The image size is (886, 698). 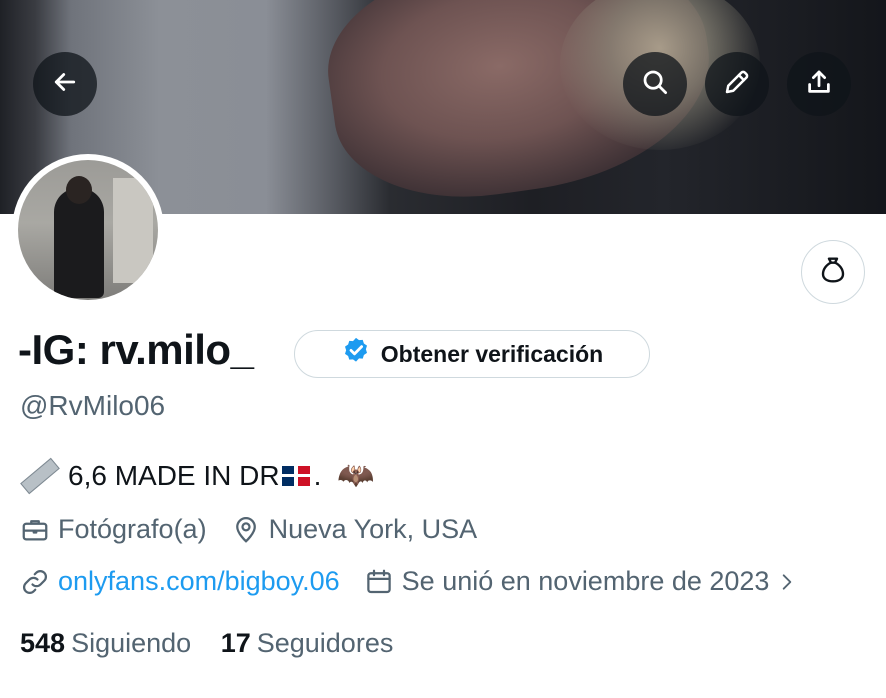 I want to click on get-verified-label: Obtener verificación, so click(x=492, y=353).